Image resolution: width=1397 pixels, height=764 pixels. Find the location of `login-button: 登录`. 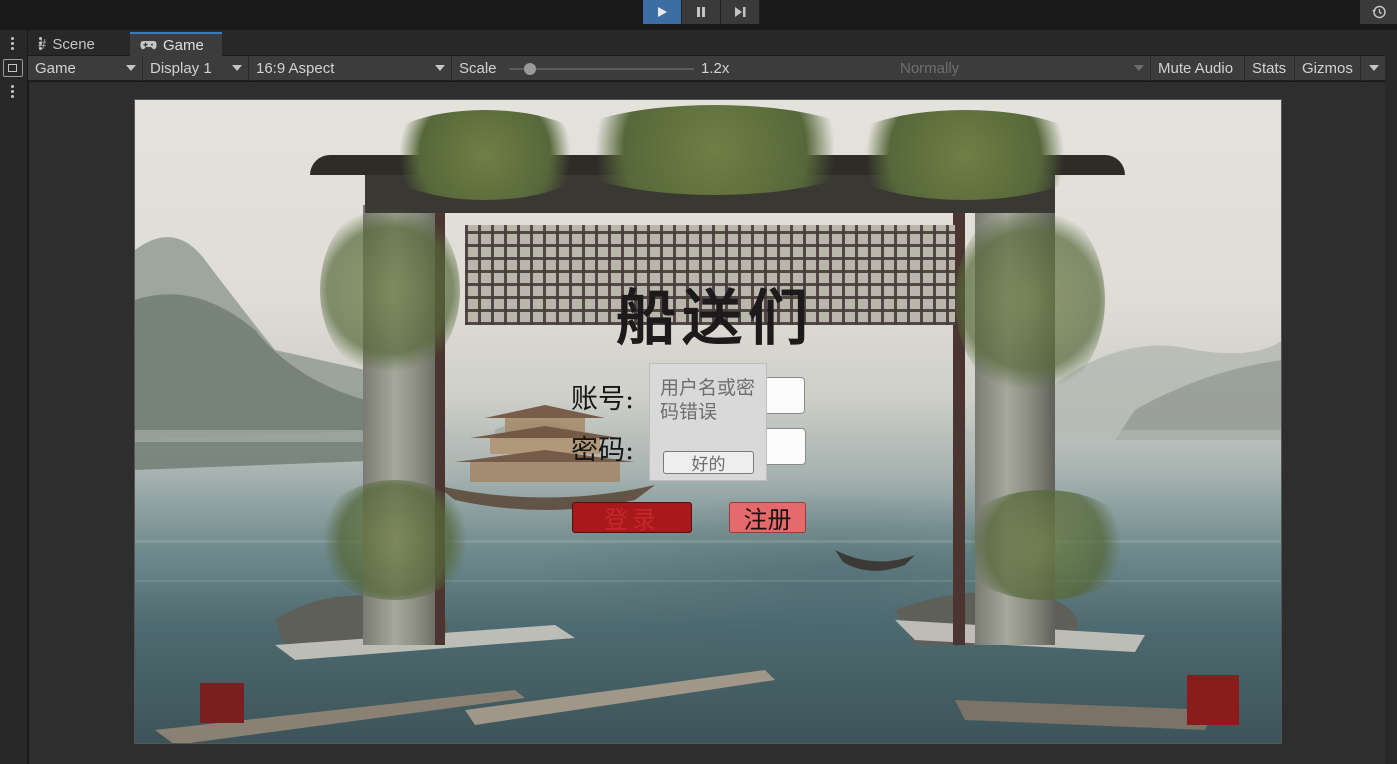

login-button: 登录 is located at coordinates (632, 518).